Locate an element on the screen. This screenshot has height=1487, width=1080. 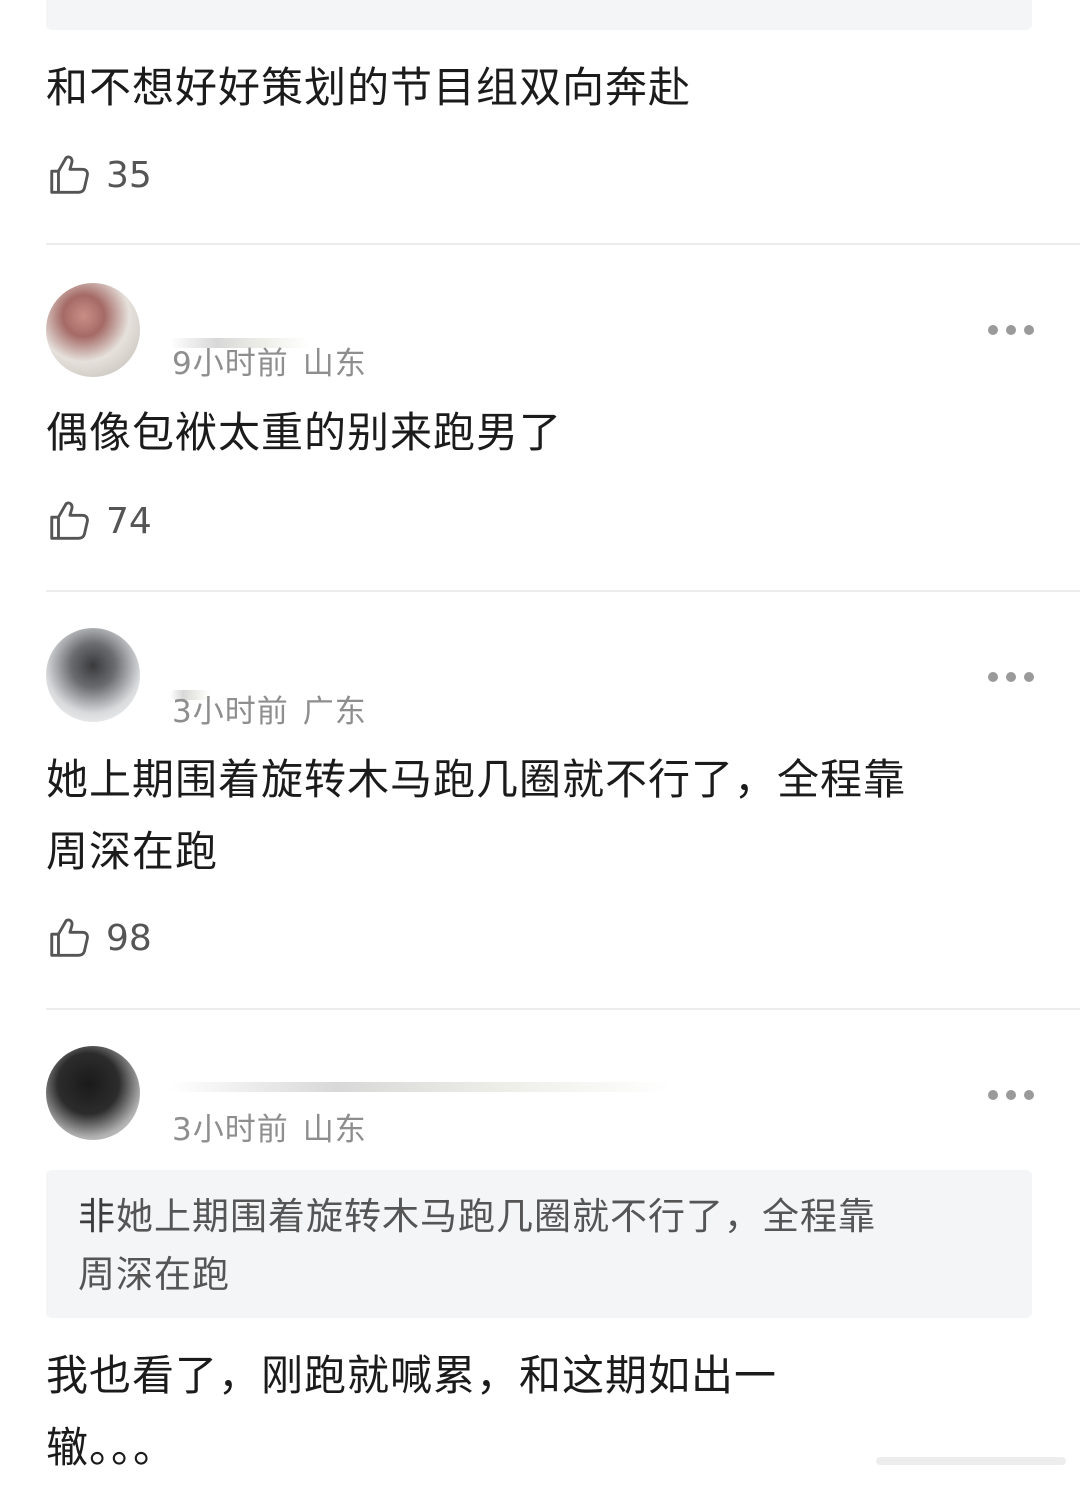
like-count: 98 is located at coordinates (129, 938).